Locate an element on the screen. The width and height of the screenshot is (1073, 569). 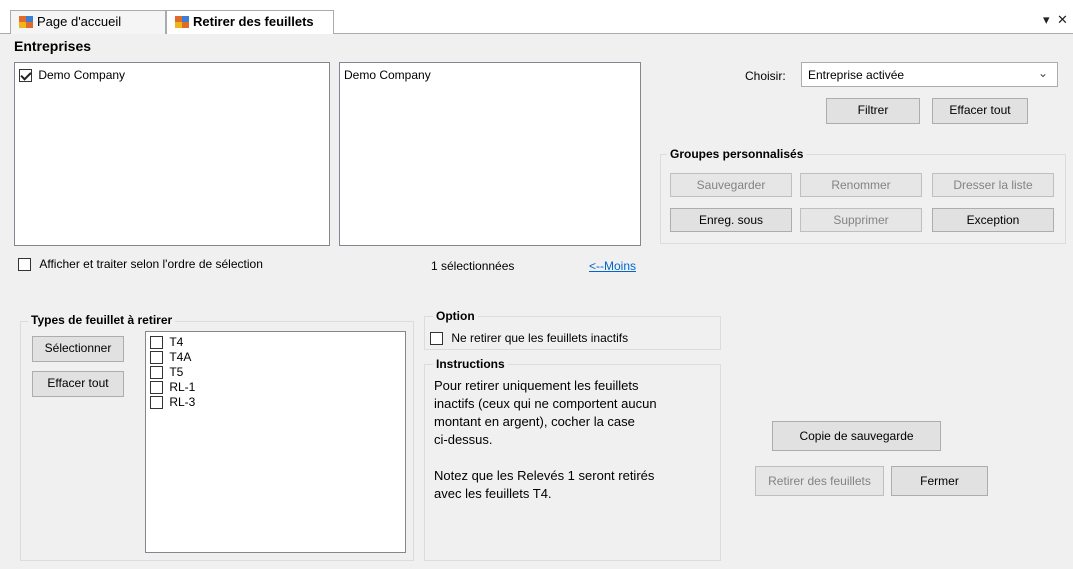
close-button: Fermer is located at coordinates (939, 481).